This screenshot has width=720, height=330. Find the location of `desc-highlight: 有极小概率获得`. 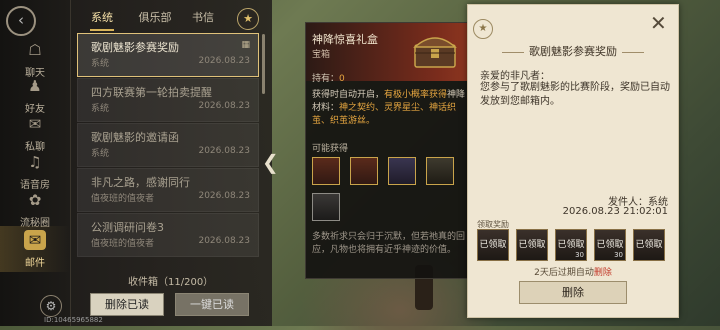

desc-highlight: 有极小概率获得 is located at coordinates (416, 95).